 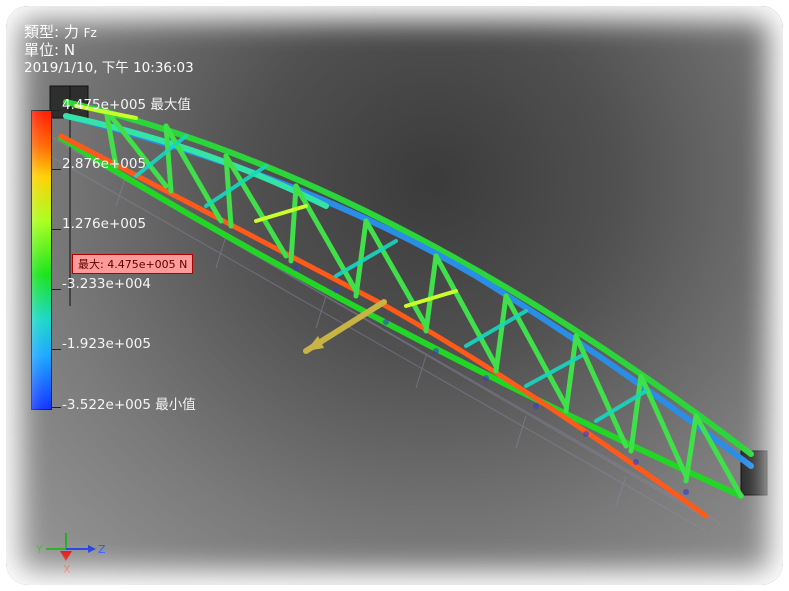 What do you see at coordinates (104, 164) in the screenshot?
I see `legend-tick-label: 2.876e+005` at bounding box center [104, 164].